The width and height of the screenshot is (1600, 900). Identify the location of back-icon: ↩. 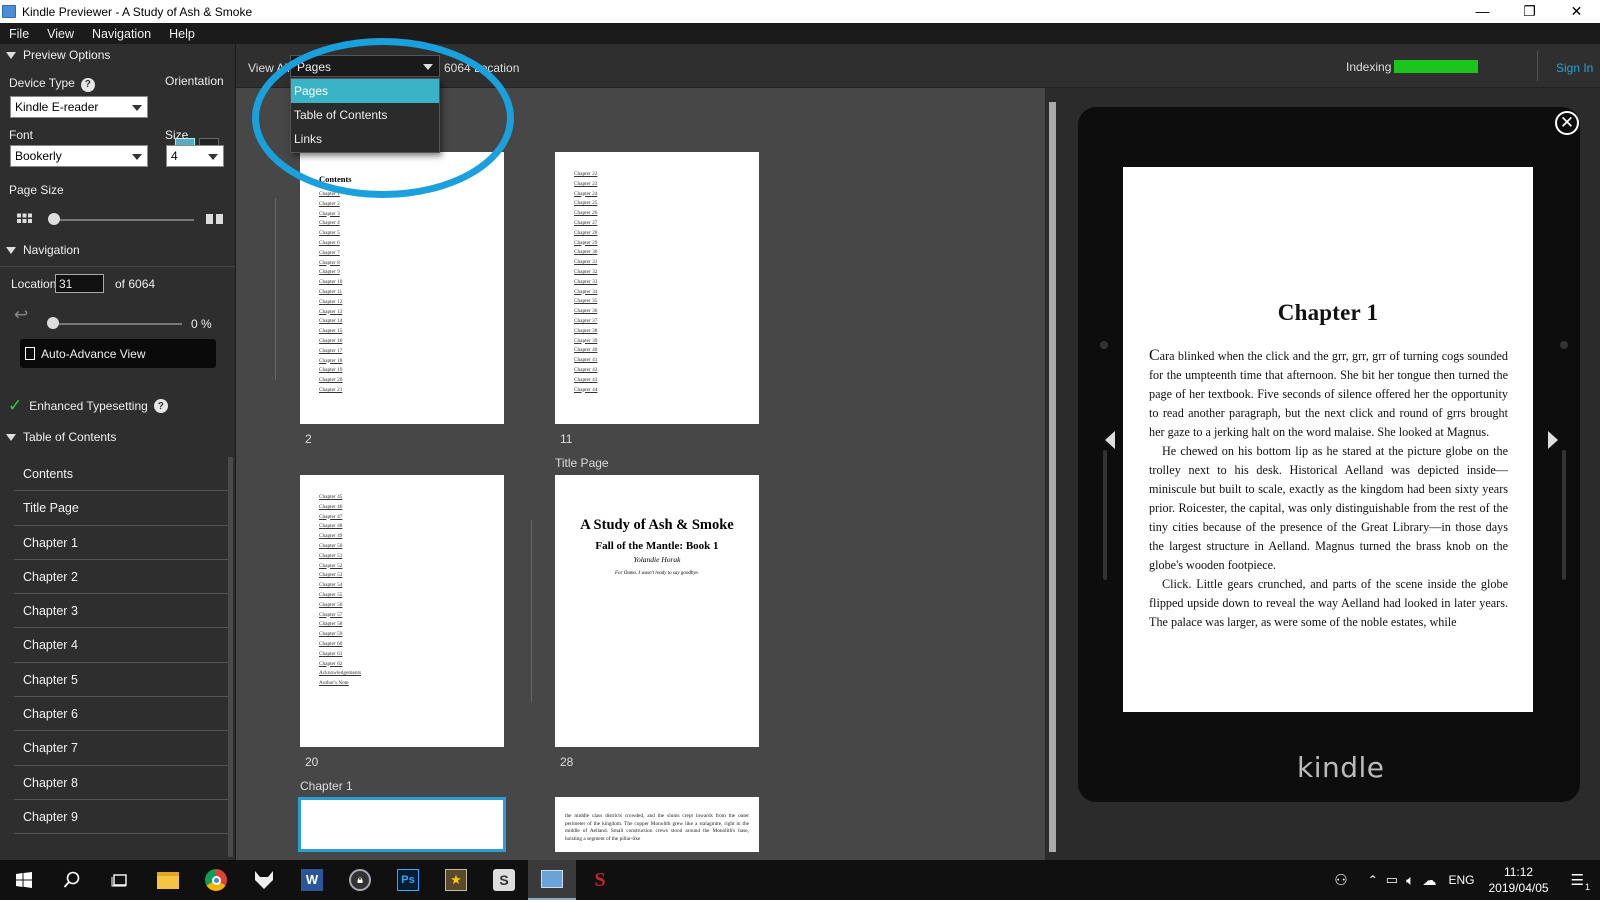
(21, 314).